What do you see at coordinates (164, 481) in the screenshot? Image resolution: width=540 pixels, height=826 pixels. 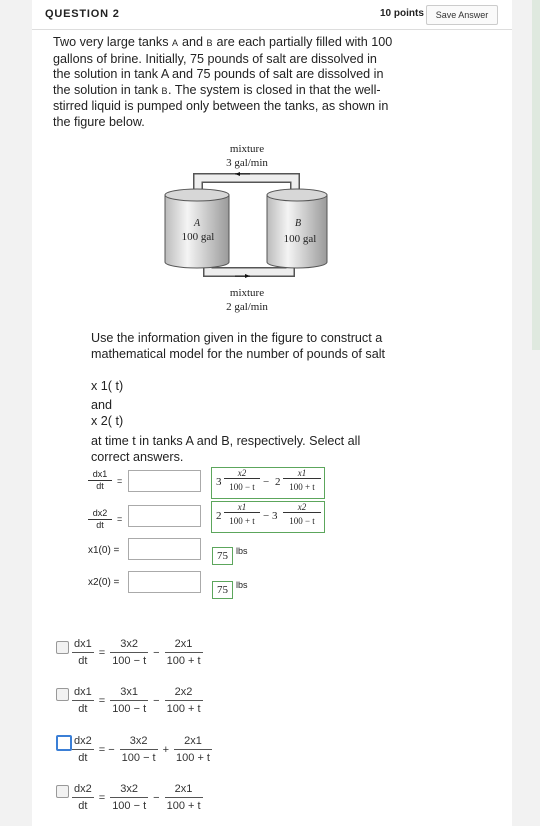 I see `dx1-answer-box` at bounding box center [164, 481].